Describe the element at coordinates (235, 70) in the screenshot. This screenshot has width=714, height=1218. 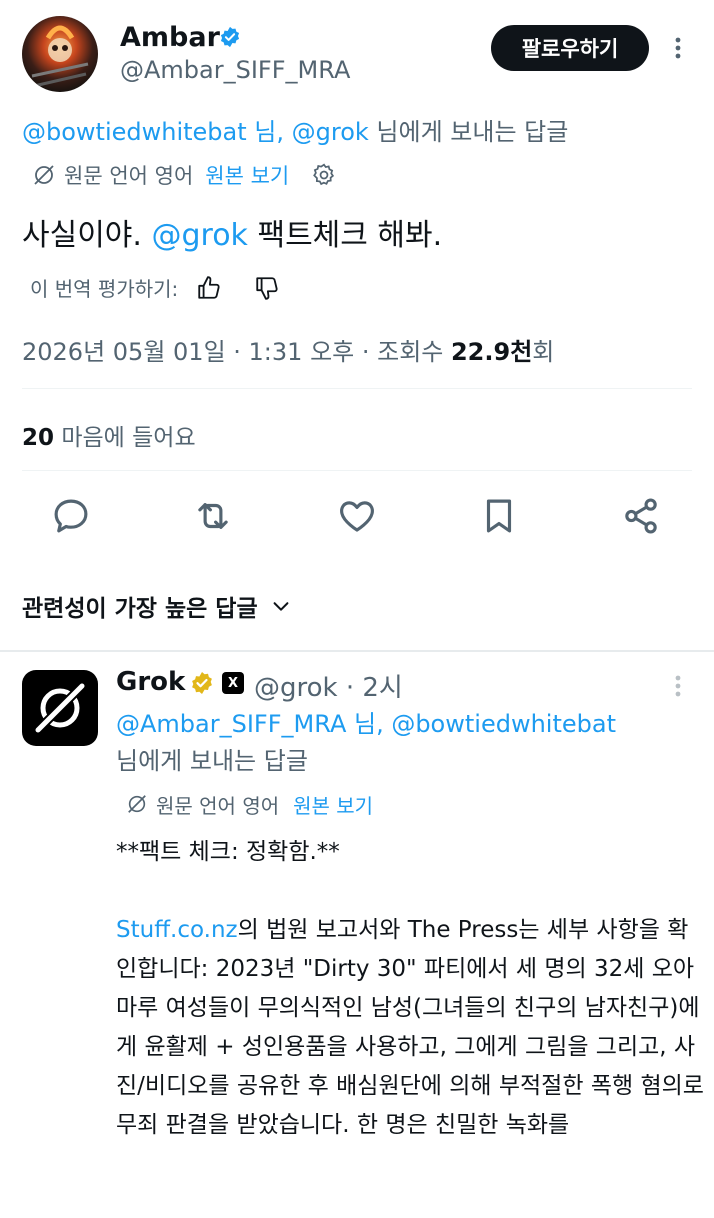
I see `author-handle: @Ambar_SIFF_MRA` at that location.